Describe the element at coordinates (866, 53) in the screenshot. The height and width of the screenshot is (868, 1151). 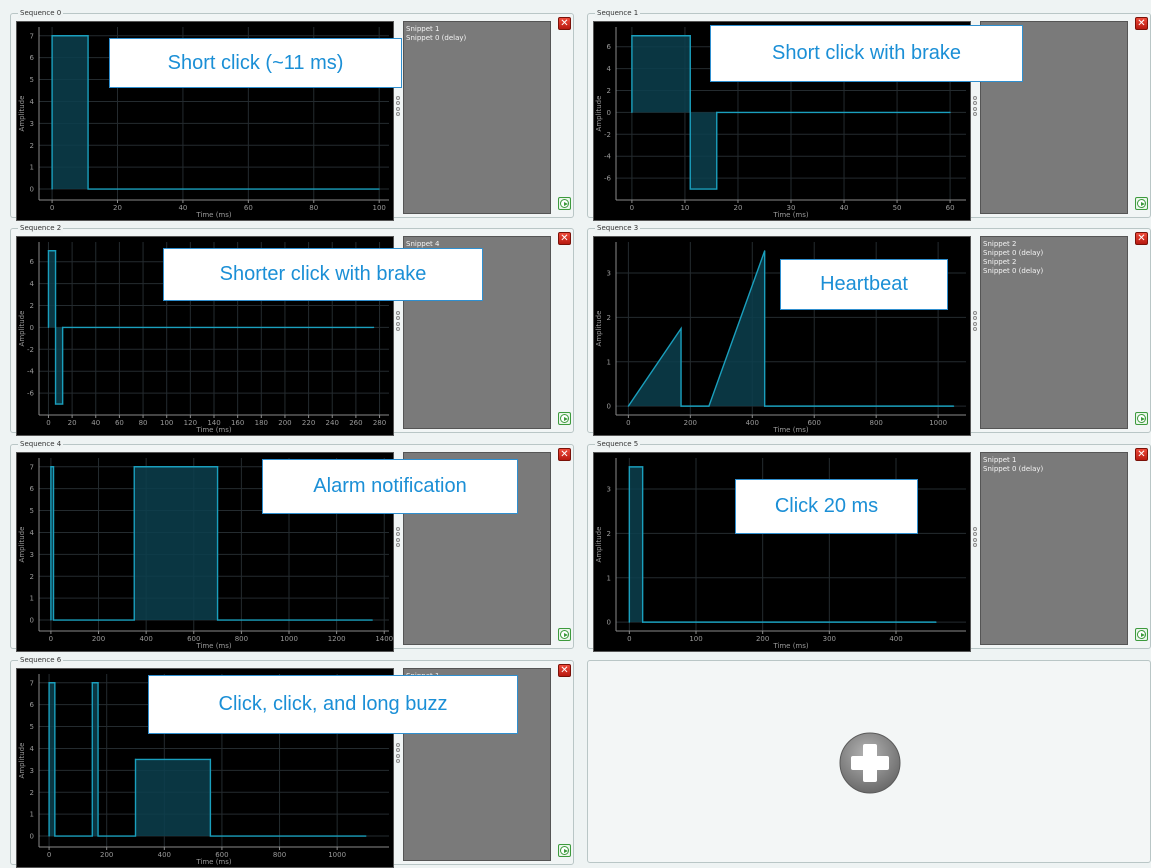
I see `sequence-callout: Short click with brake` at that location.